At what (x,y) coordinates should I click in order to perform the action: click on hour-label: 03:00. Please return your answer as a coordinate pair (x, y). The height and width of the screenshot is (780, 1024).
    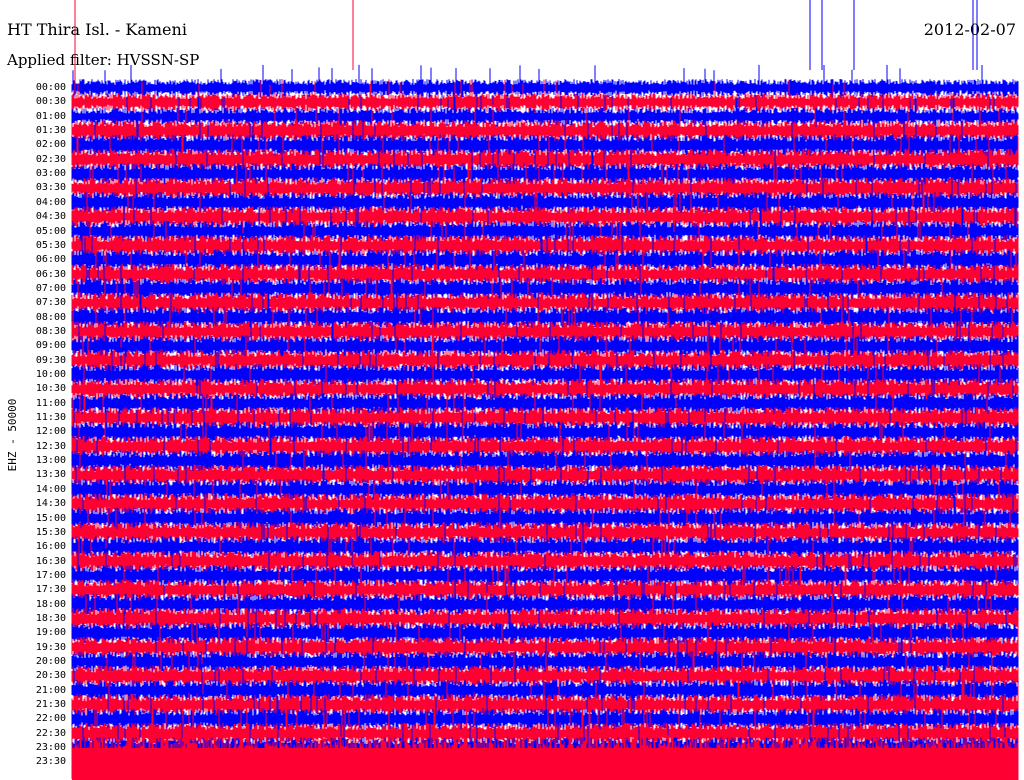
    Looking at the image, I should click on (50, 174).